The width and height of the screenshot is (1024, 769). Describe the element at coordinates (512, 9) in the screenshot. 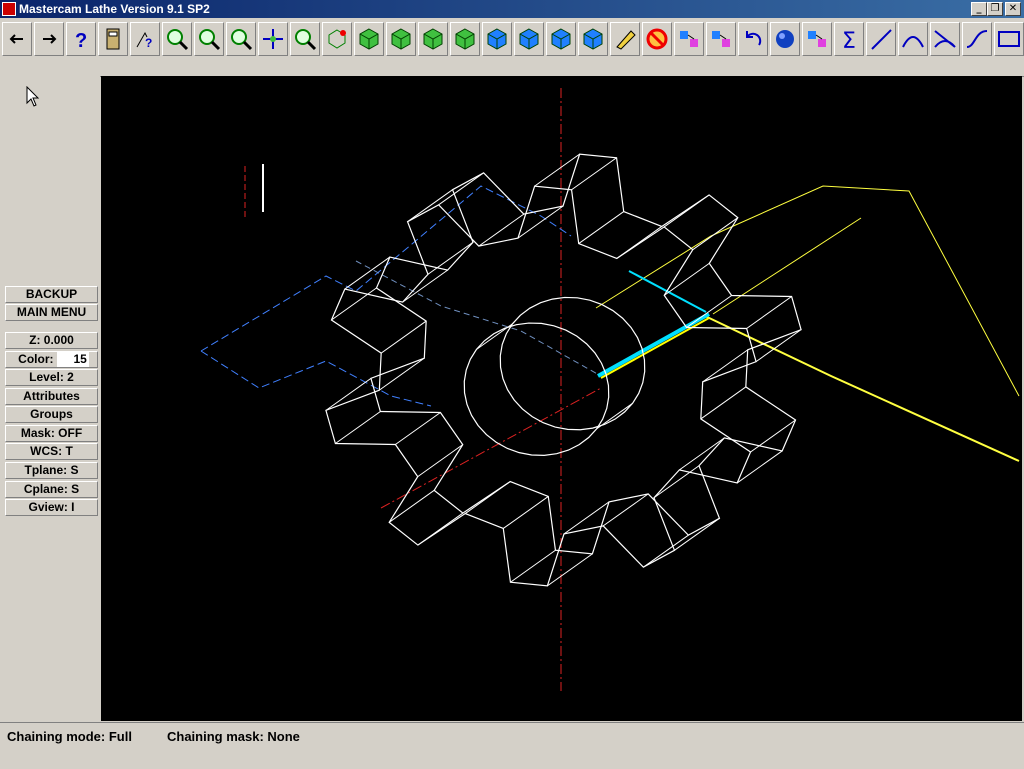

I see `title-bar: Mastercam Lathe Version 9.1 SP2 _ ❐ ✕` at that location.